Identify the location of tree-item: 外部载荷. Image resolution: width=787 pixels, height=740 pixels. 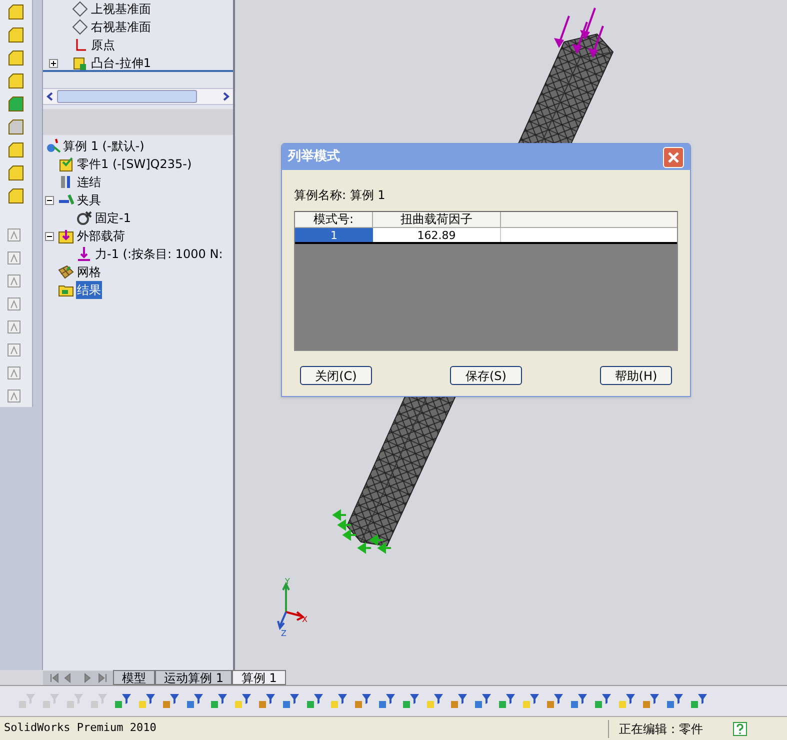
(101, 236).